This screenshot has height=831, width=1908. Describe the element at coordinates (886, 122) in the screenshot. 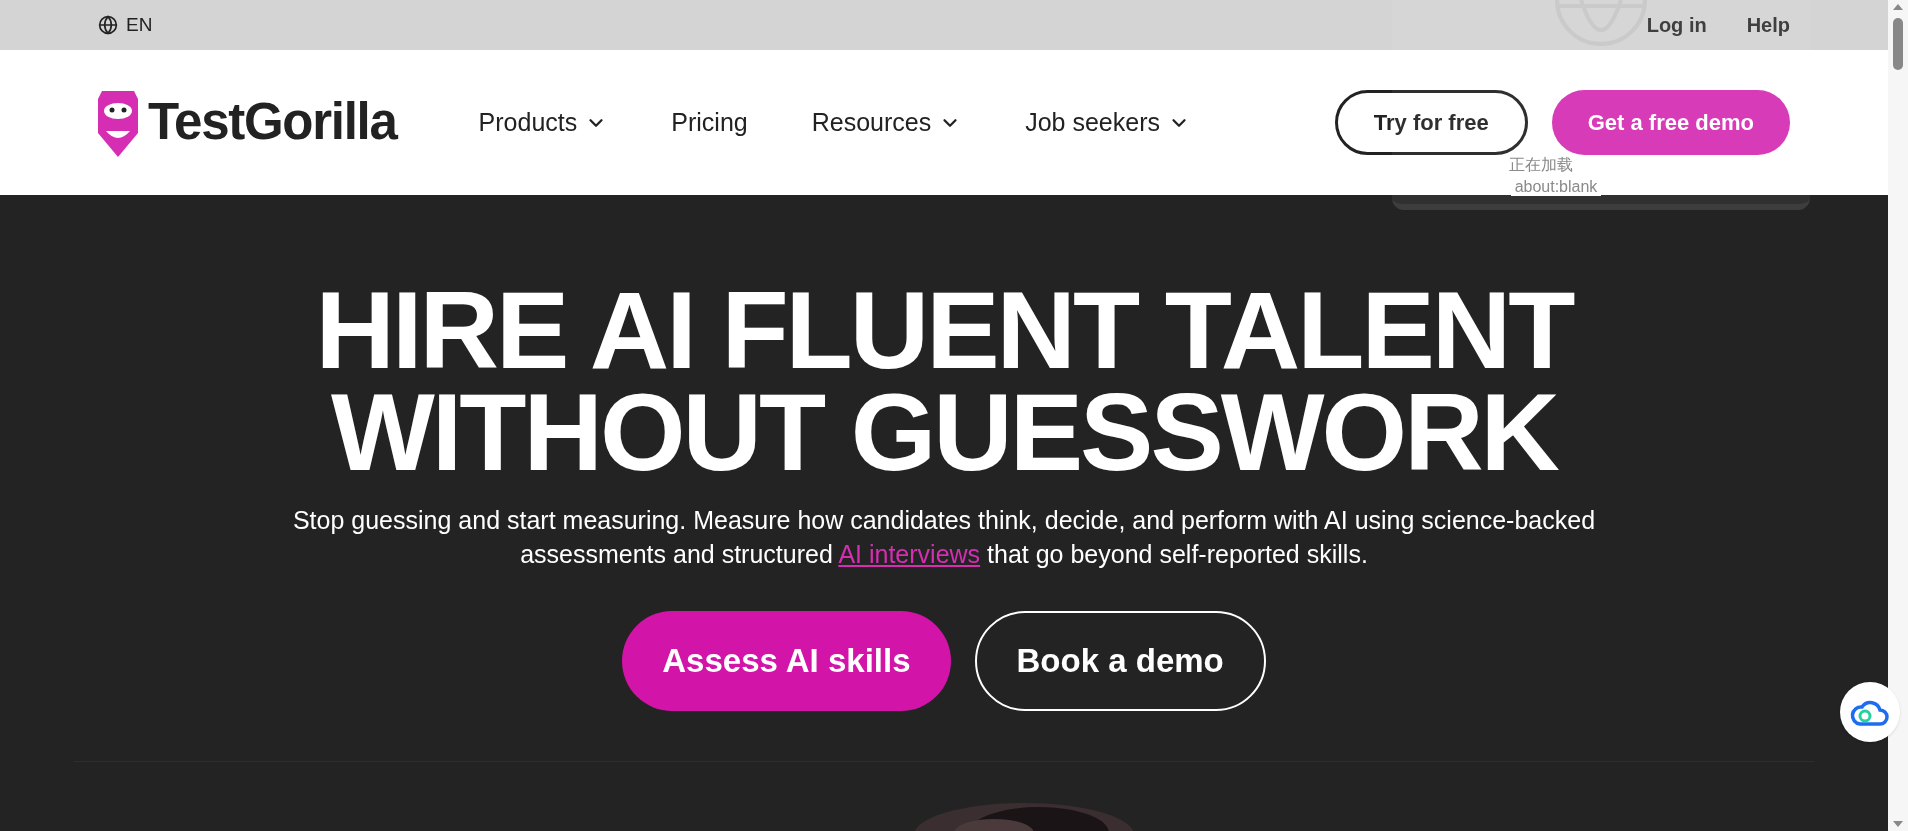

I see `nav-link: Resources` at that location.